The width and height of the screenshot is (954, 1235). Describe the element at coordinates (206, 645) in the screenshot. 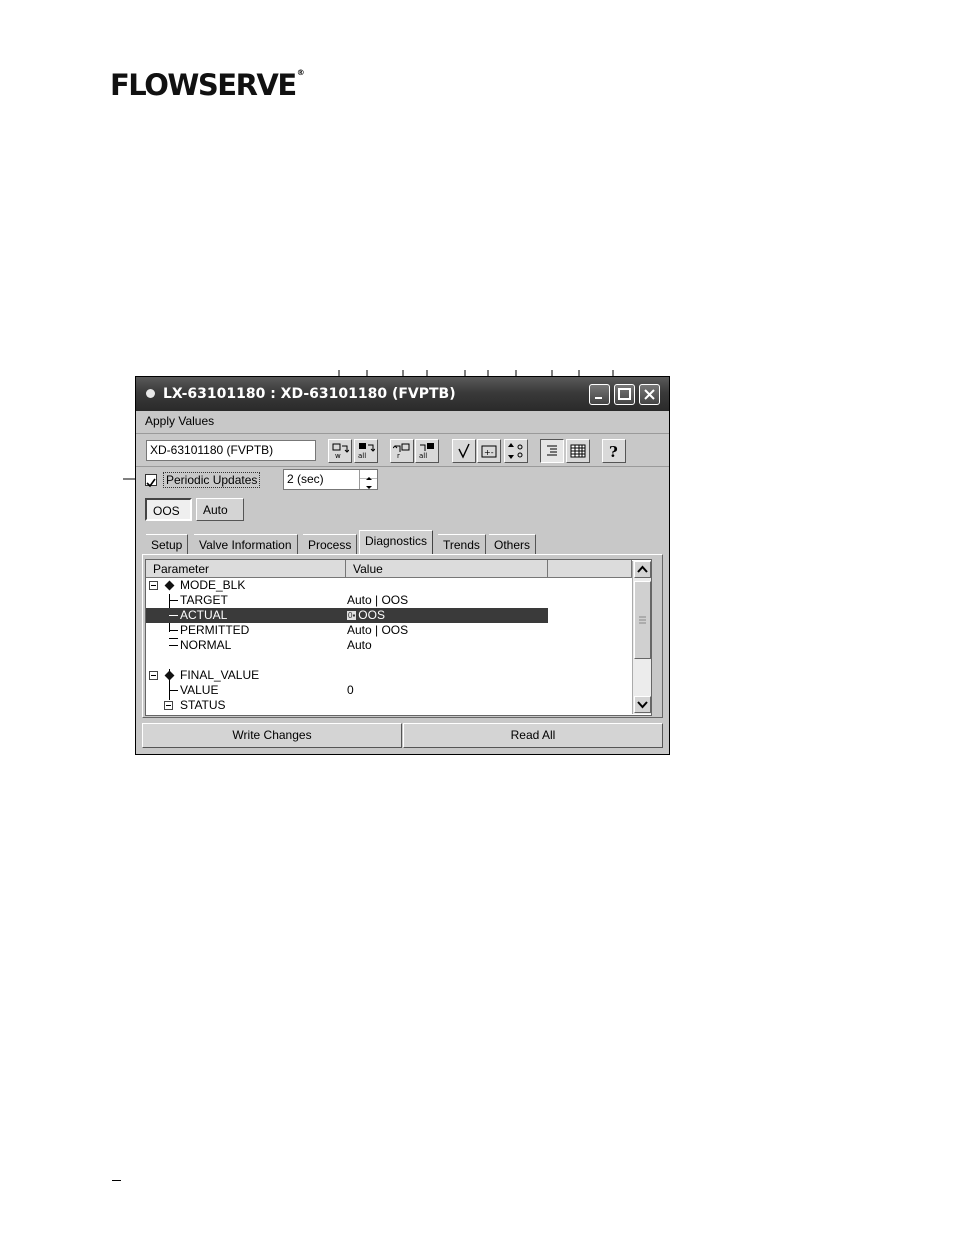

I see `parameter-name: NORMAL` at that location.